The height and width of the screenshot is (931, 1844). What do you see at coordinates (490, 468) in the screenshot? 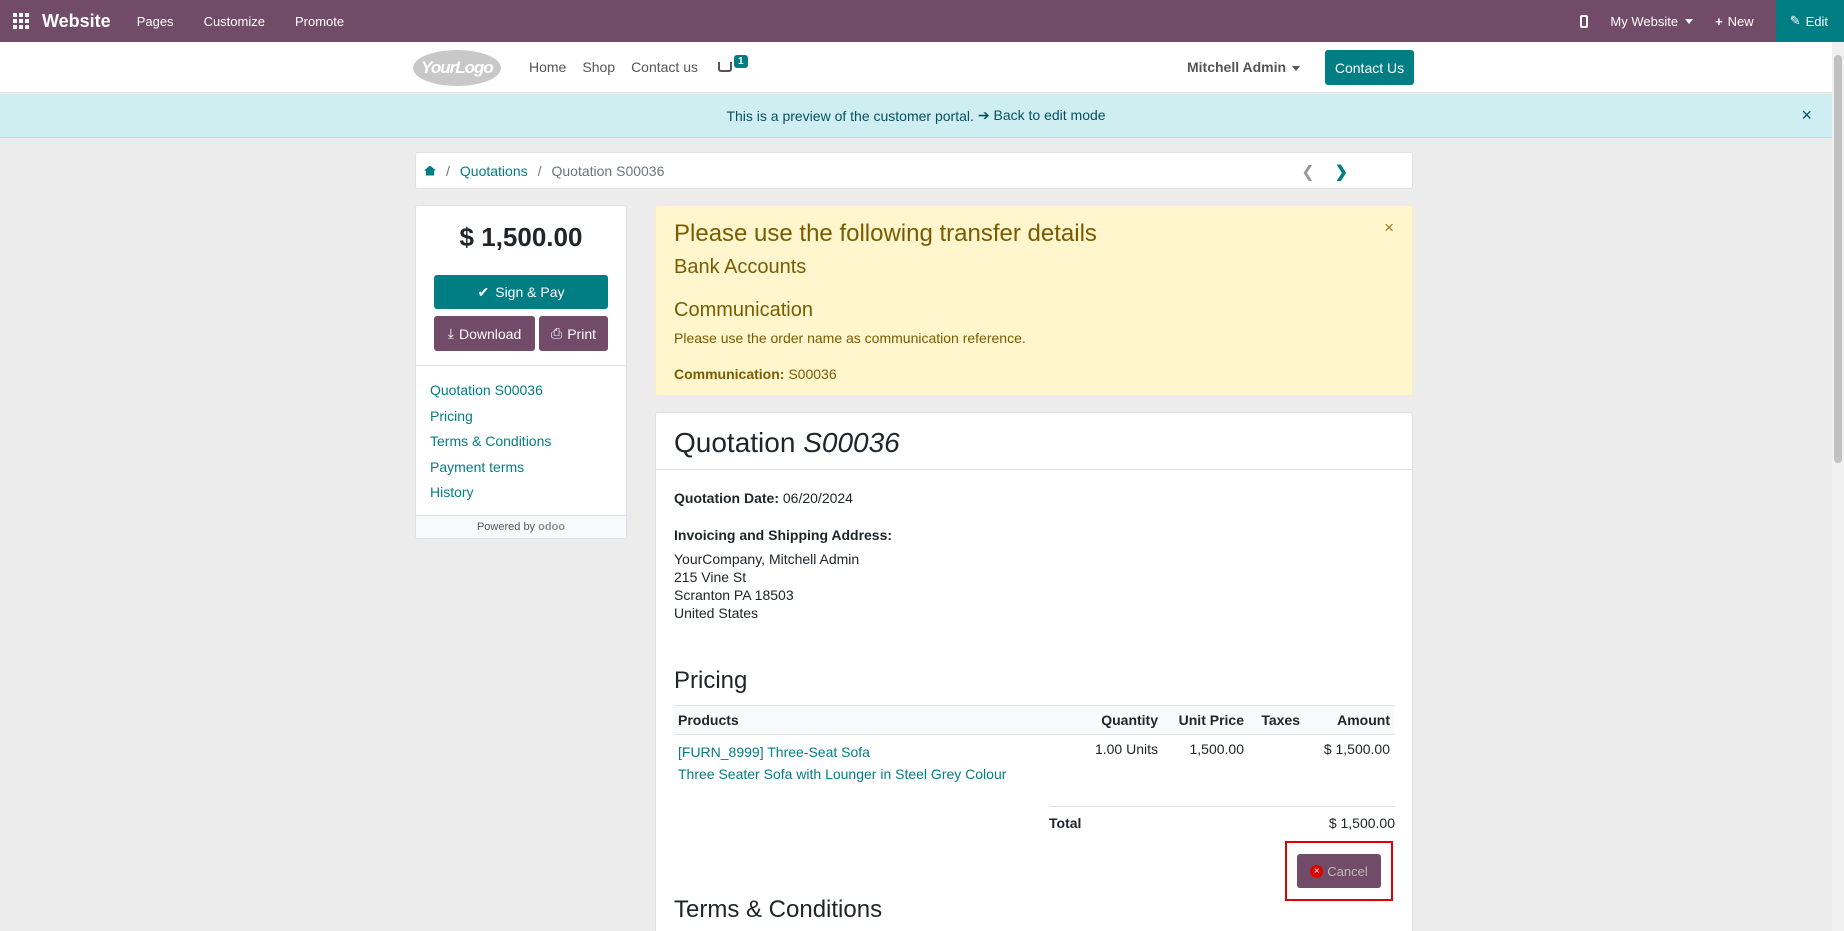
I see `sidebar-link-payment-terms: Payment terms` at bounding box center [490, 468].